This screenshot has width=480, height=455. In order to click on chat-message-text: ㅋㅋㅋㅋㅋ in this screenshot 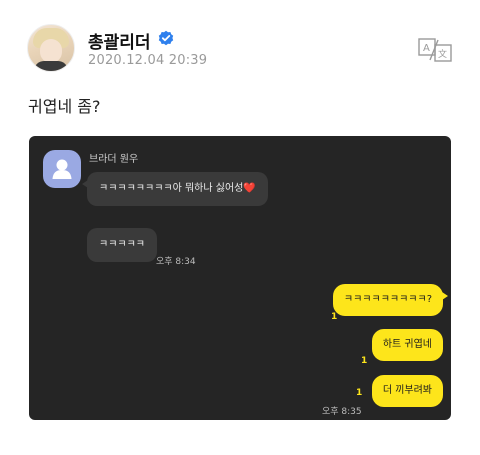, I will do `click(122, 244)`.